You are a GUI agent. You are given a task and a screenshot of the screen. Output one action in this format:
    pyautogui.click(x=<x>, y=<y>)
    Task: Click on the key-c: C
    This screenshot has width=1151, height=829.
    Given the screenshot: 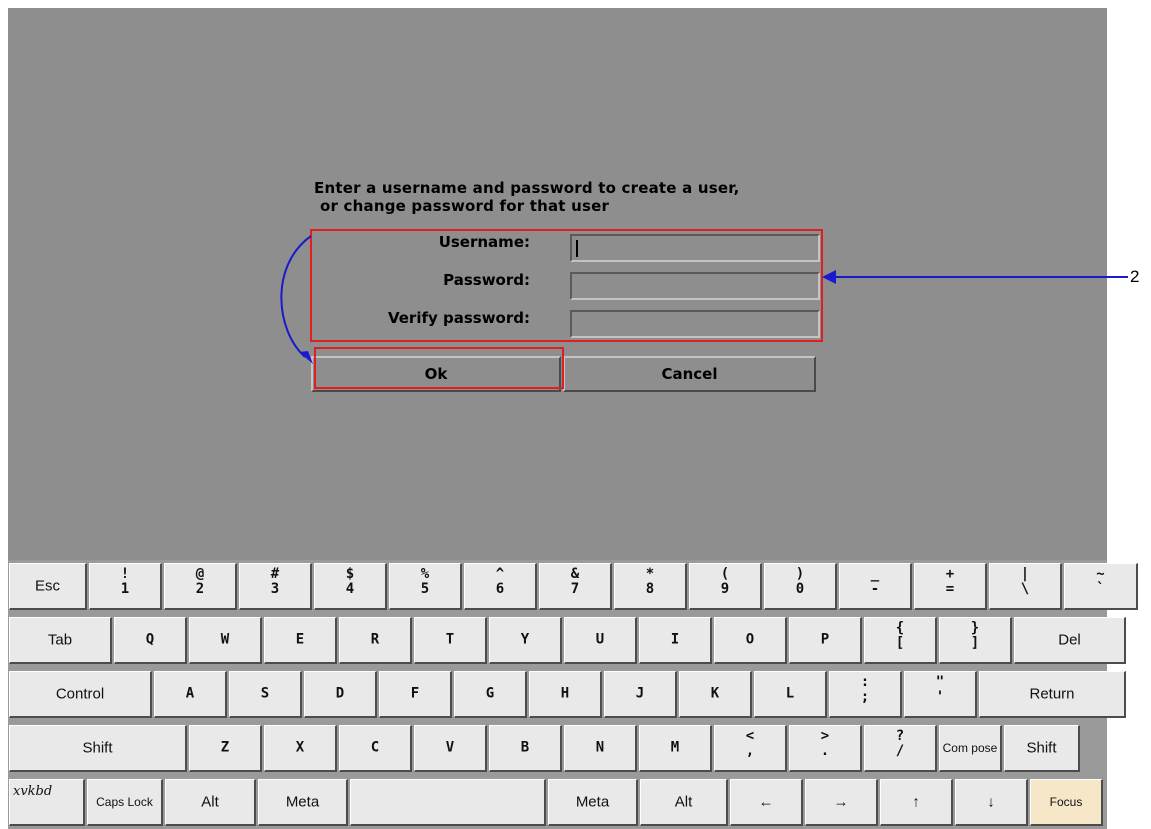 What is the action you would take?
    pyautogui.click(x=375, y=748)
    